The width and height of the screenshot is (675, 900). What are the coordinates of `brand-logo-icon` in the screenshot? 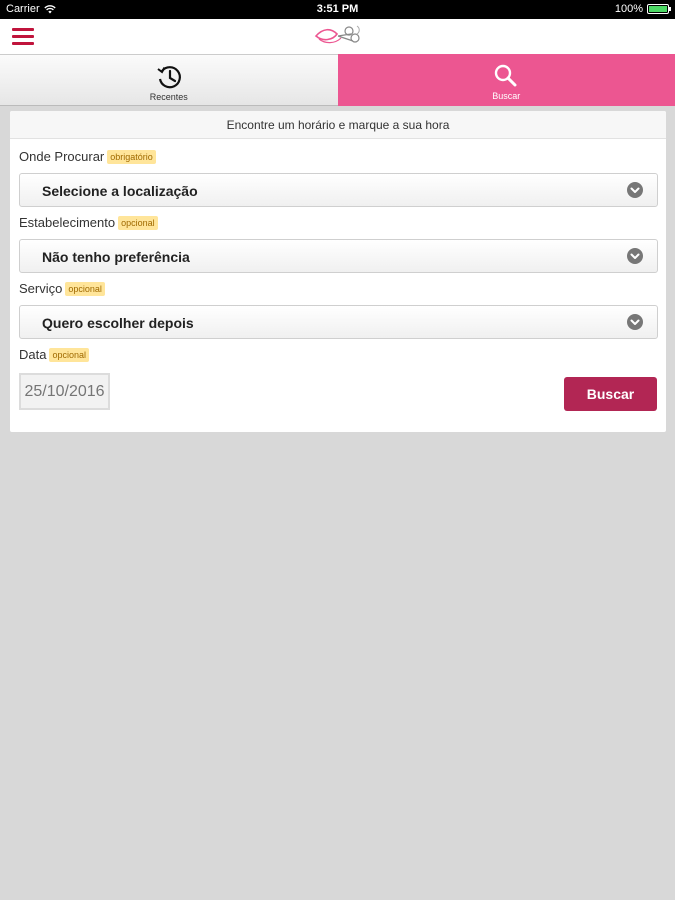 It's located at (337, 34).